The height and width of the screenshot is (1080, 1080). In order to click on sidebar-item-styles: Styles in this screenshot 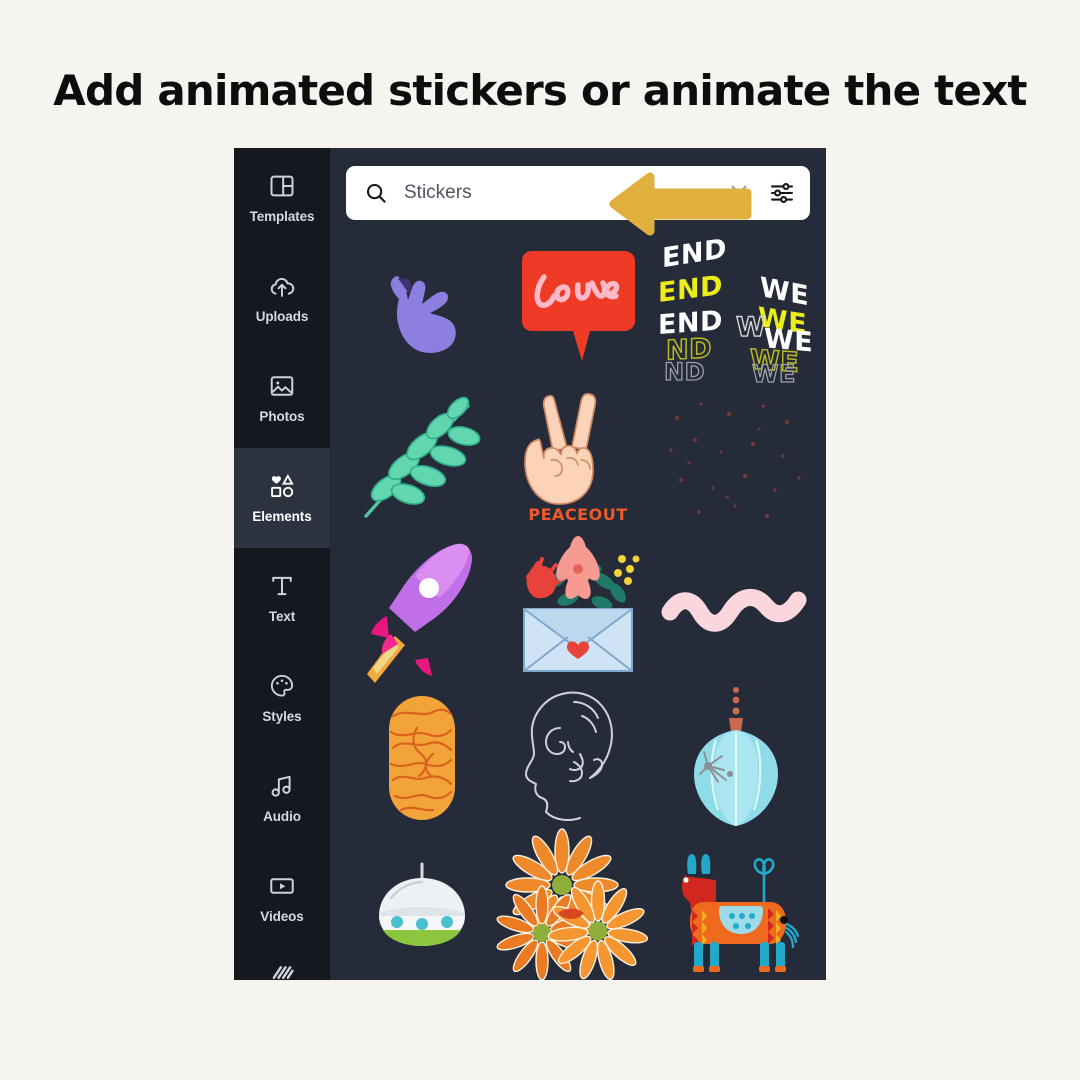, I will do `click(282, 698)`.